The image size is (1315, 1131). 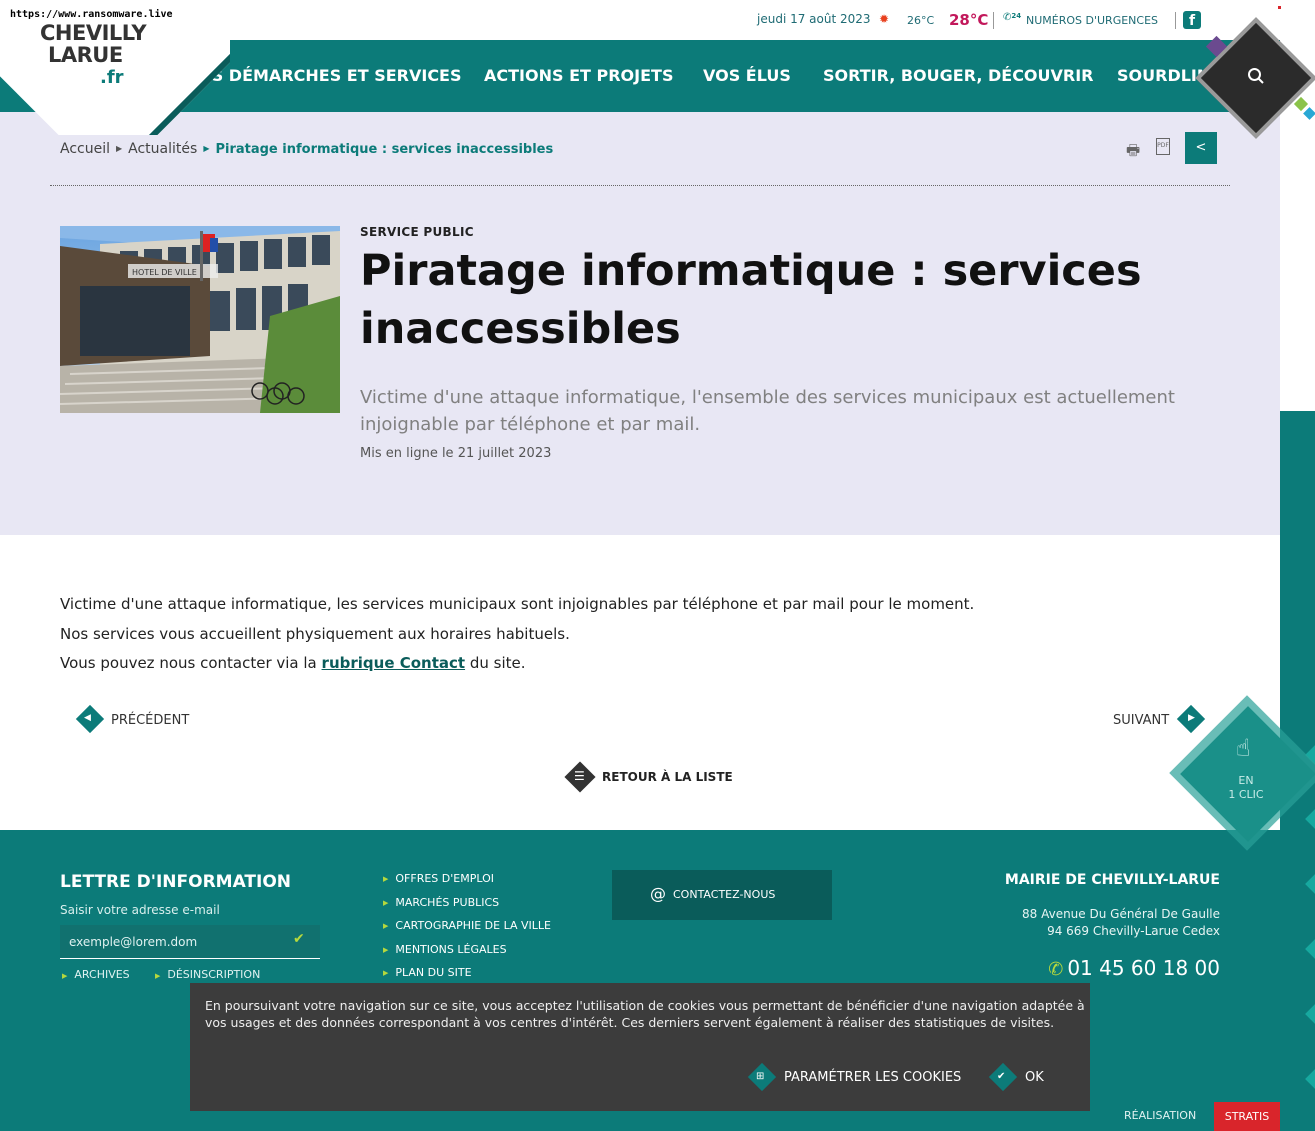 I want to click on paragraph-text: Vous pouvez nous contacter via la, so click(x=188, y=663).